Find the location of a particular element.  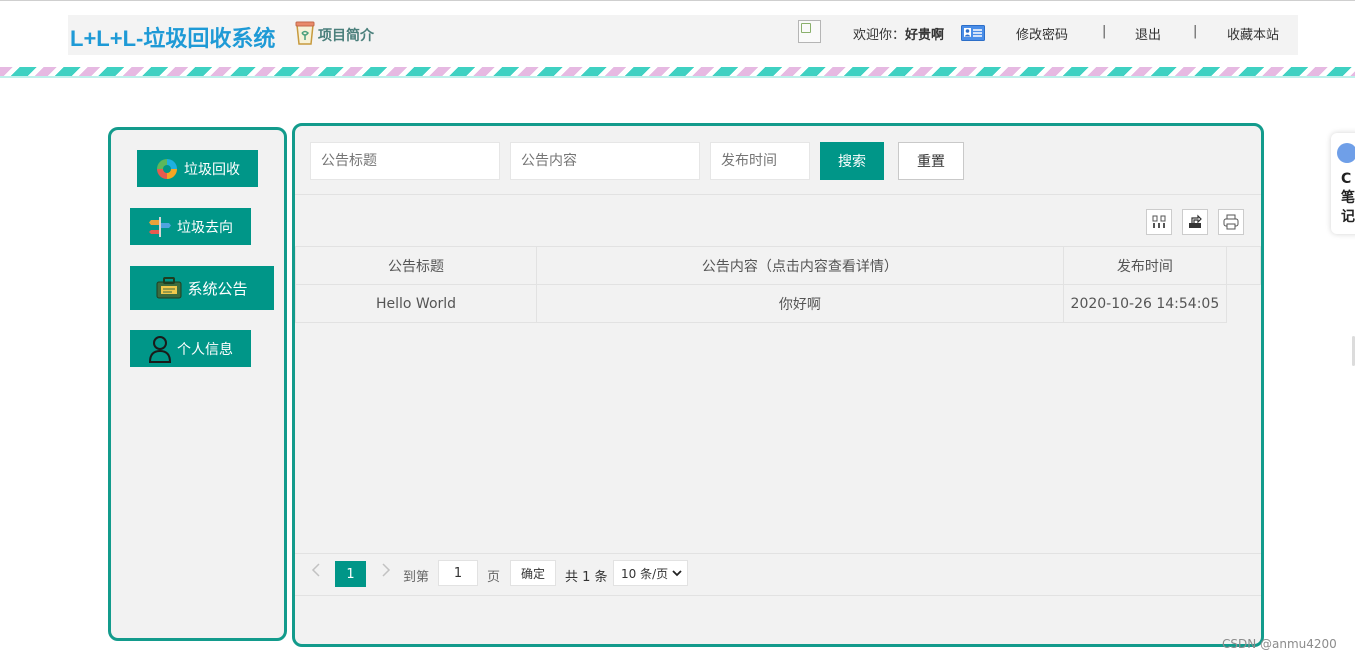

welcome-prefix: 欢迎你： is located at coordinates (879, 35).